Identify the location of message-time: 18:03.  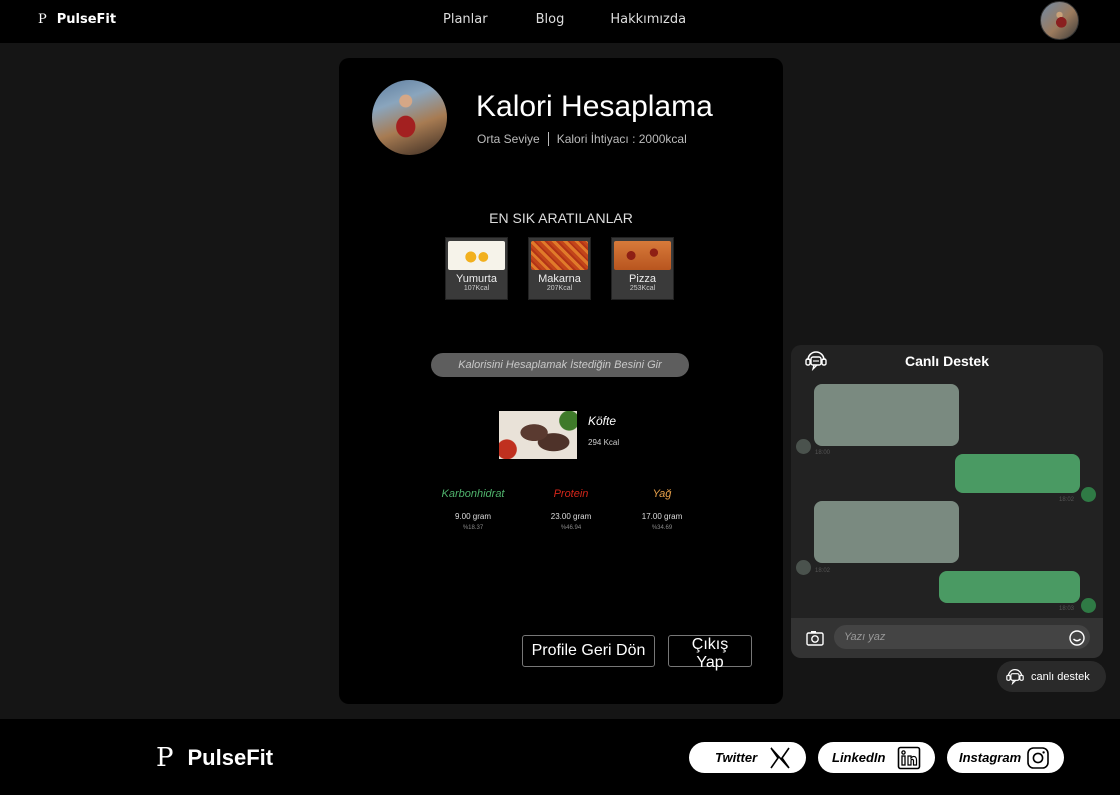
(1067, 609).